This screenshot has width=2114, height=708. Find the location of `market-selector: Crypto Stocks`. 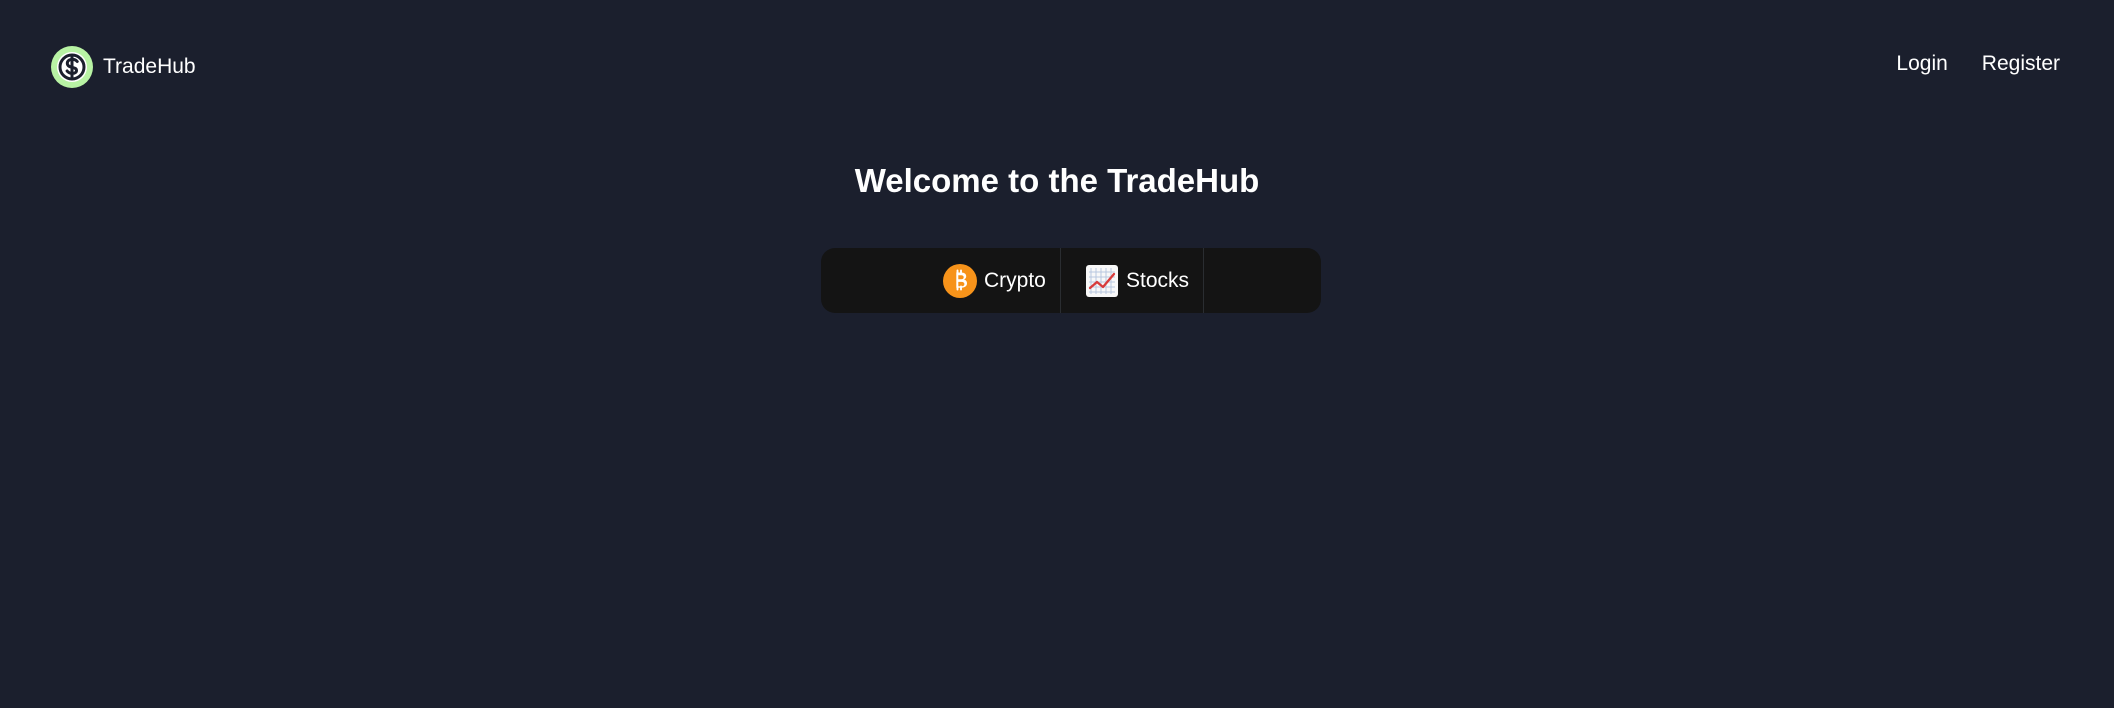

market-selector: Crypto Stocks is located at coordinates (1071, 280).